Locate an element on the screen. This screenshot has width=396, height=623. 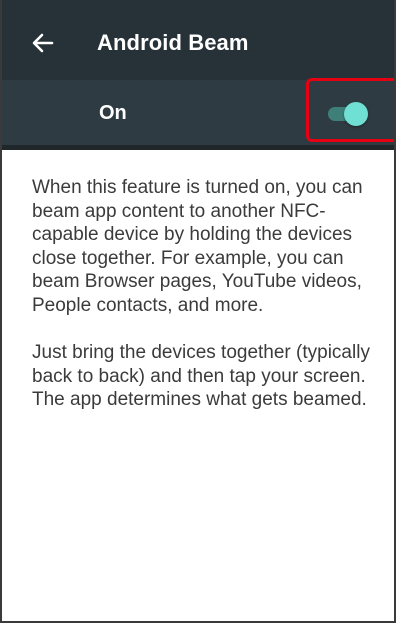
page-title: Android Beam is located at coordinates (173, 42).